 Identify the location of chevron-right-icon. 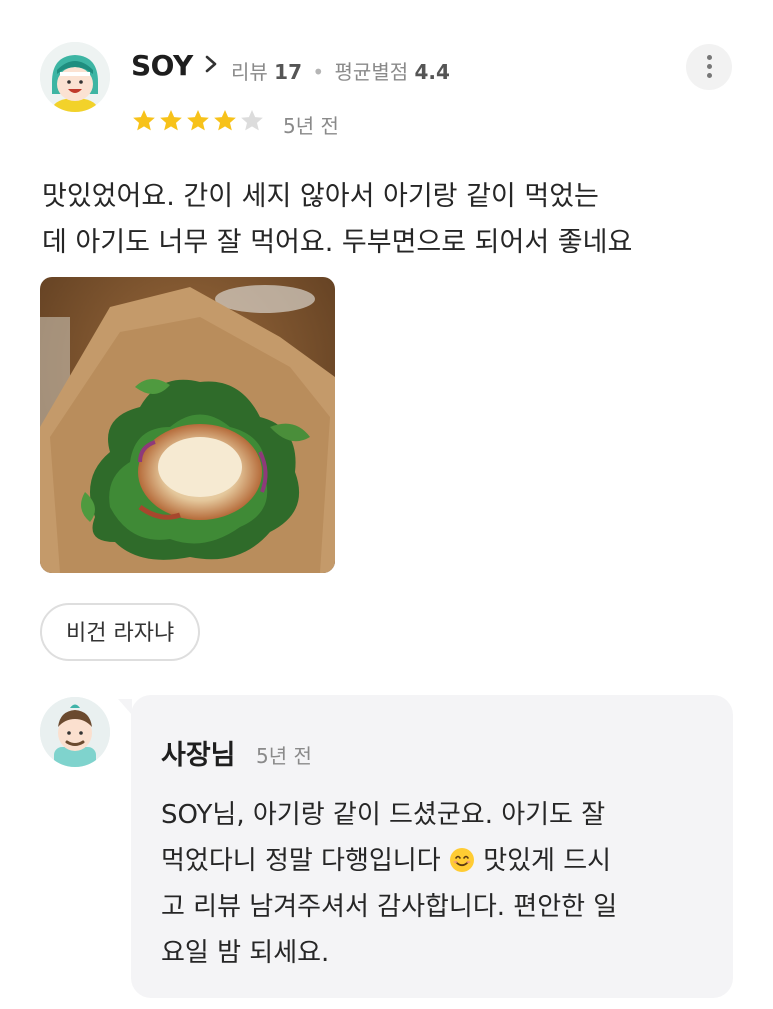
(211, 64).